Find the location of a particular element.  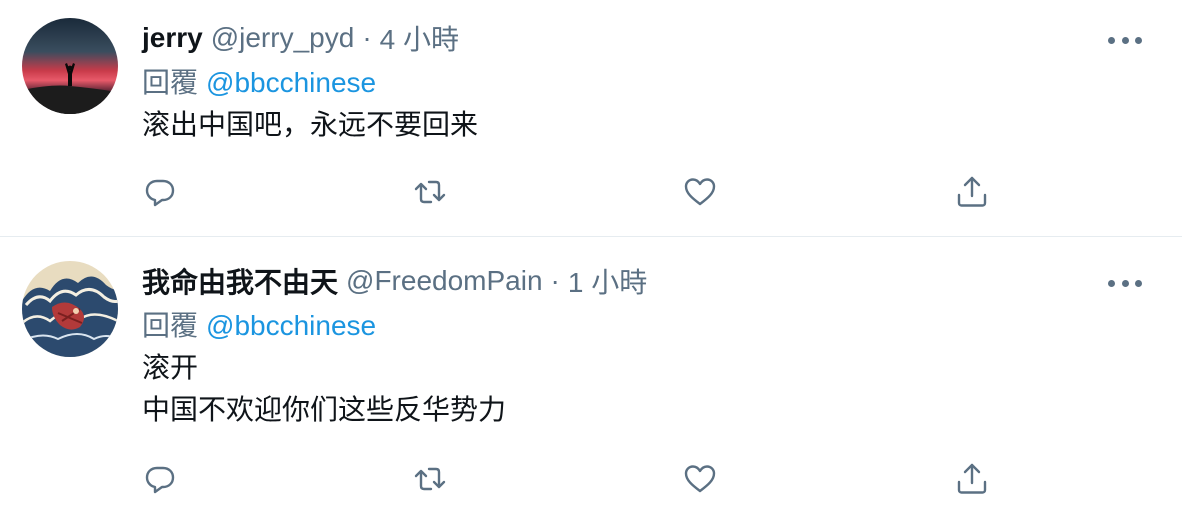

user-handle: @jerry_pyd is located at coordinates (283, 38).